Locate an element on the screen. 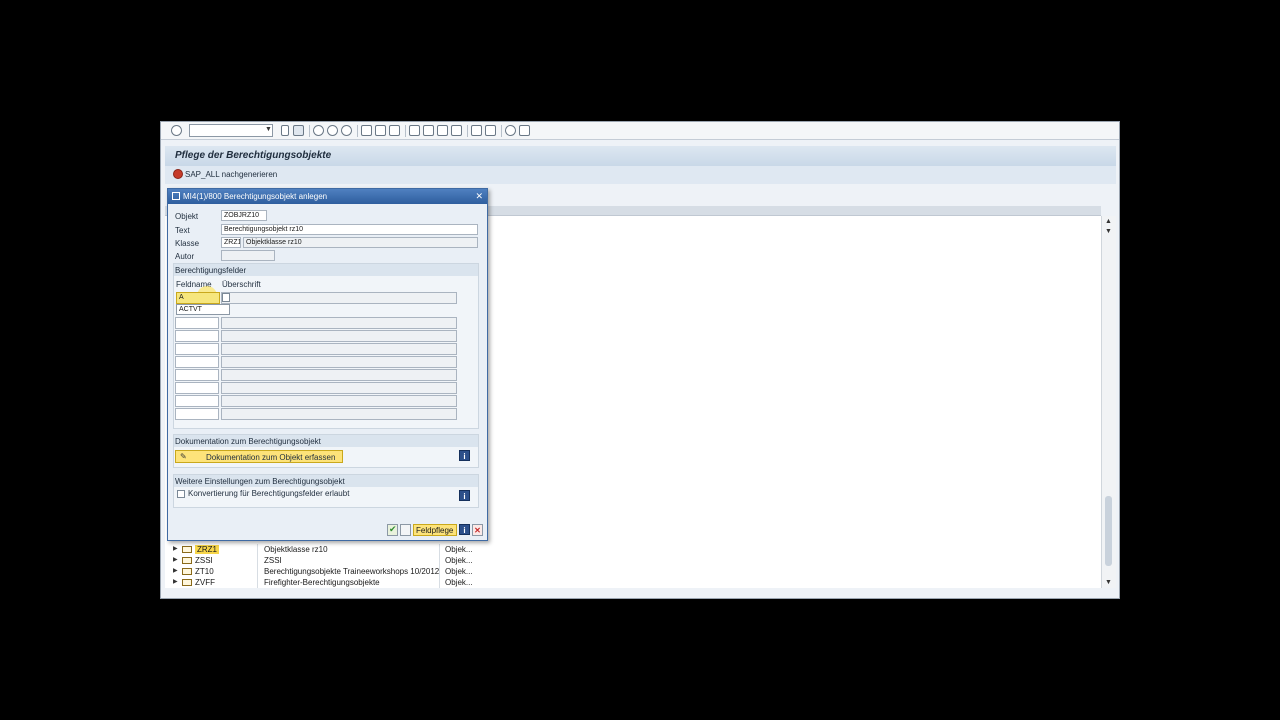 The image size is (1280, 720). cancel-button: ✕ is located at coordinates (477, 530).